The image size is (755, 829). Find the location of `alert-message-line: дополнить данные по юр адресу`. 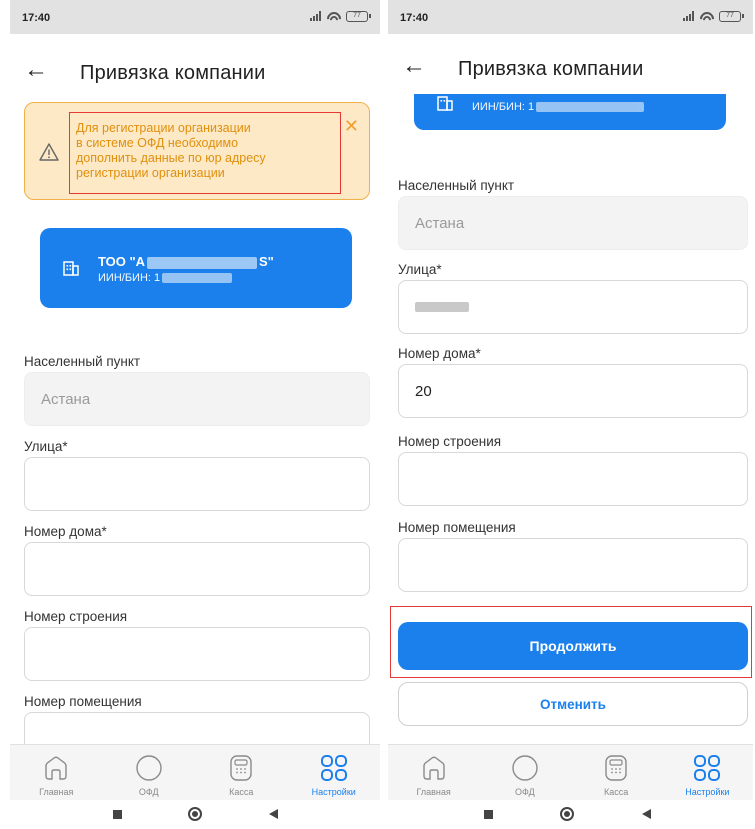

alert-message-line: дополнить данные по юр адресу is located at coordinates (171, 158).